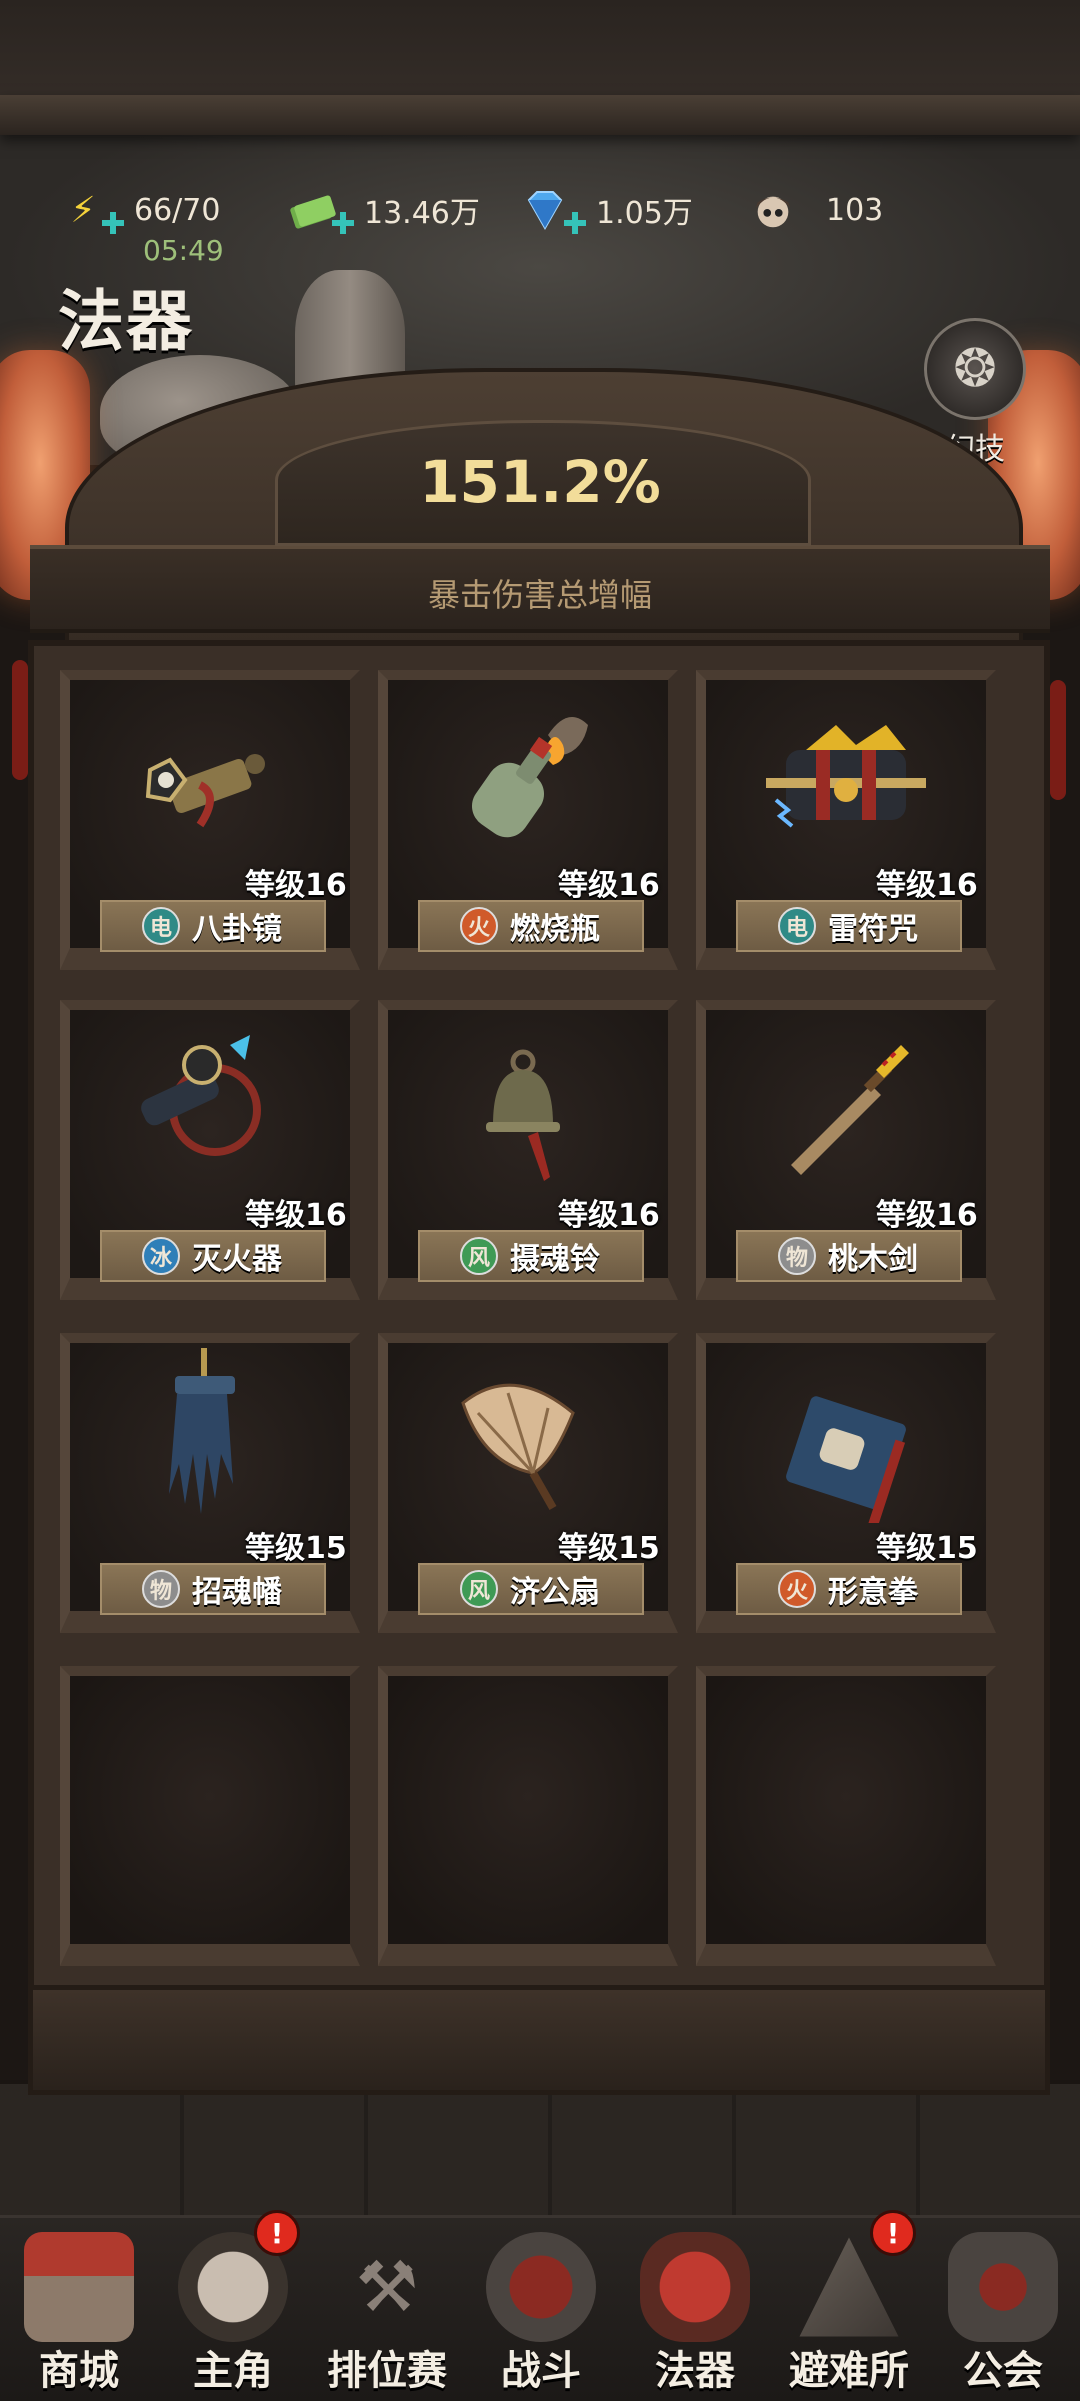 The height and width of the screenshot is (2401, 1080). I want to click on crit-damage-label: 暴击伤害总增幅, so click(539, 595).